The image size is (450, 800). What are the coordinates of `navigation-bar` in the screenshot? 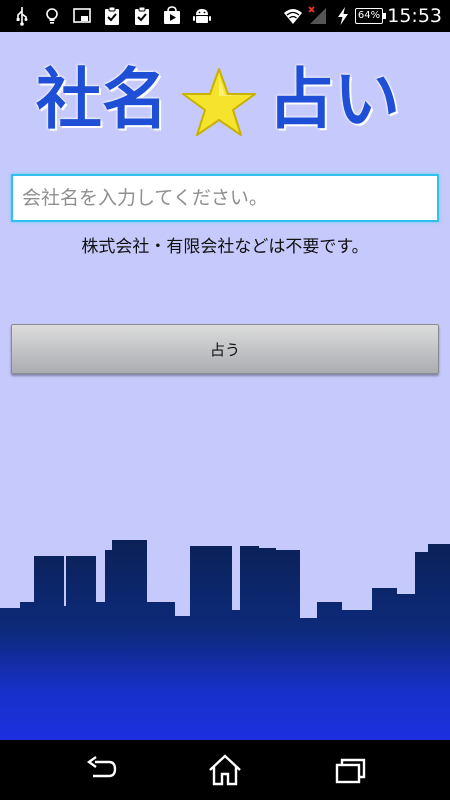 It's located at (225, 770).